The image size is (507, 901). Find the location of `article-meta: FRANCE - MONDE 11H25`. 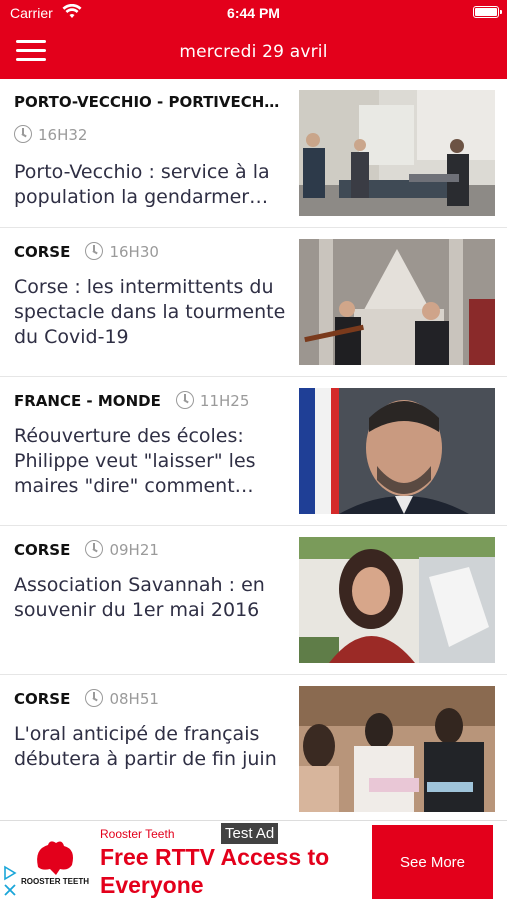

article-meta: FRANCE - MONDE 11H25 is located at coordinates (131, 400).